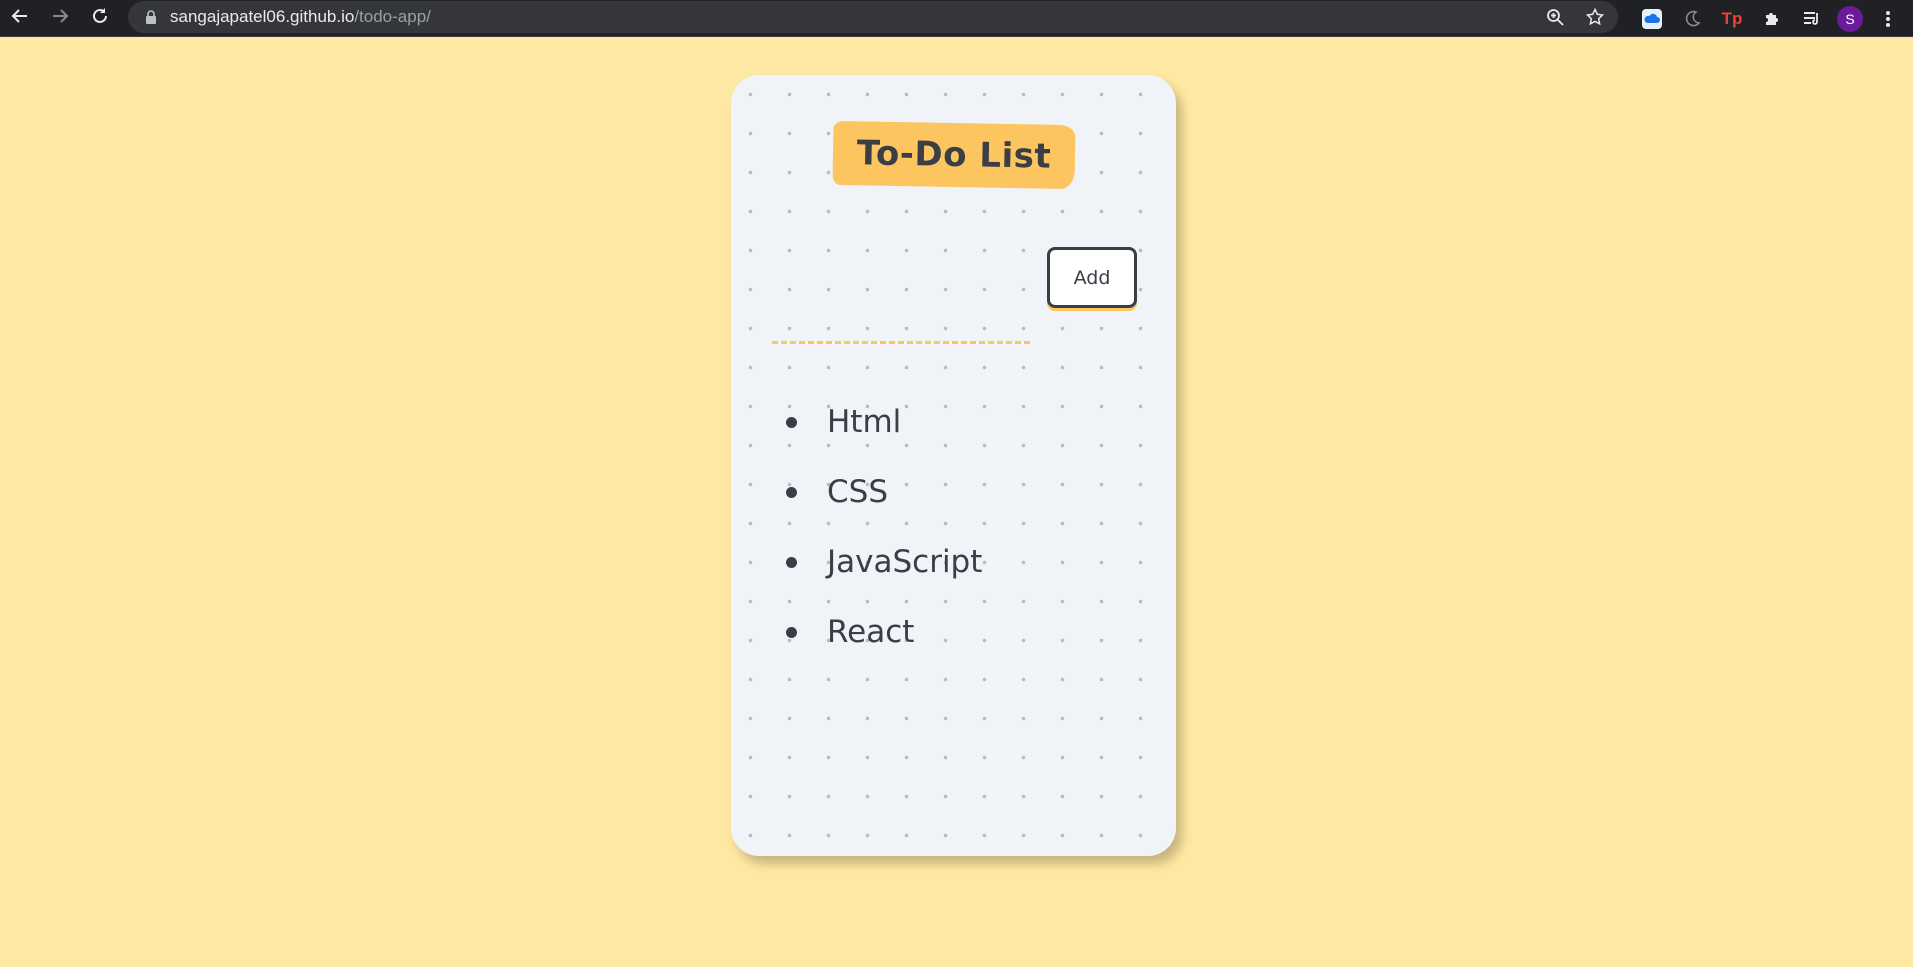 This screenshot has width=1913, height=967. Describe the element at coordinates (901, 328) in the screenshot. I see `todo-input` at that location.